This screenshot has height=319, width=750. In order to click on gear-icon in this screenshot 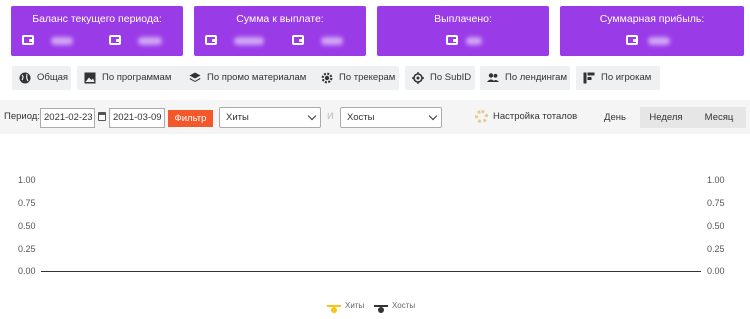, I will do `click(327, 78)`.